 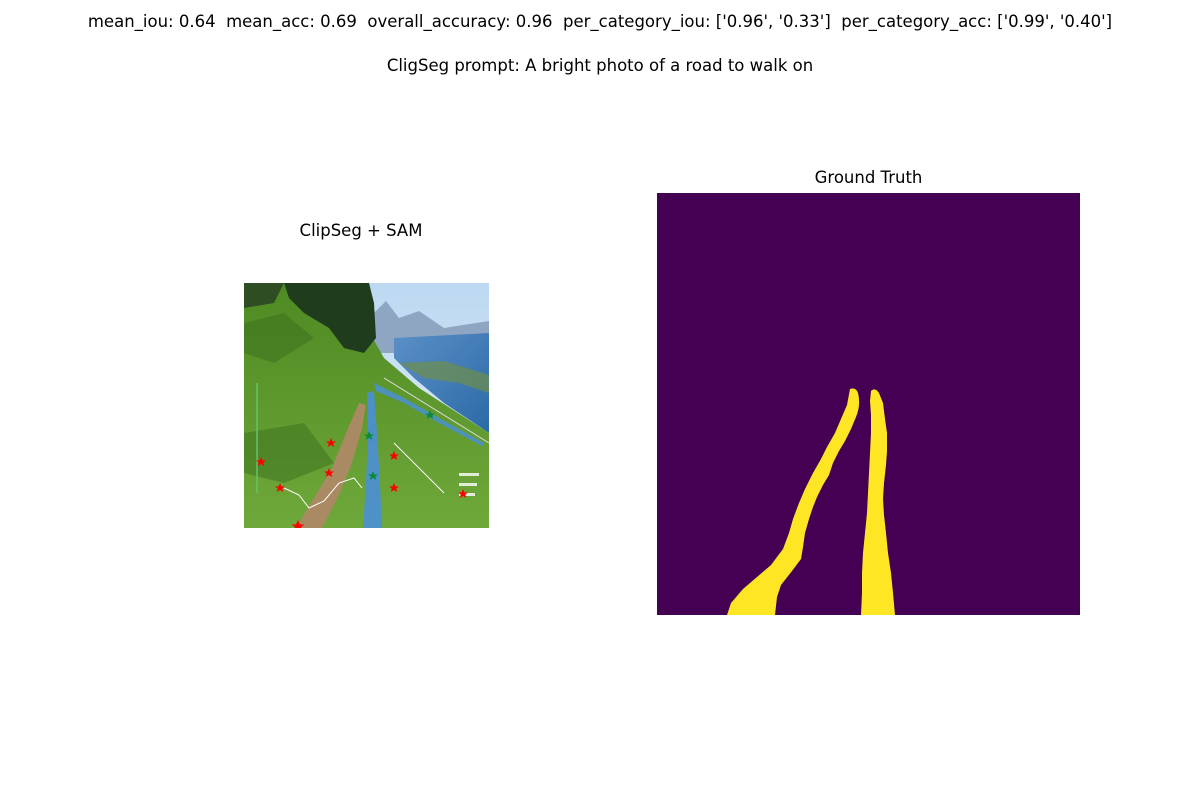 What do you see at coordinates (366, 405) in the screenshot?
I see `clipseg-sam-image` at bounding box center [366, 405].